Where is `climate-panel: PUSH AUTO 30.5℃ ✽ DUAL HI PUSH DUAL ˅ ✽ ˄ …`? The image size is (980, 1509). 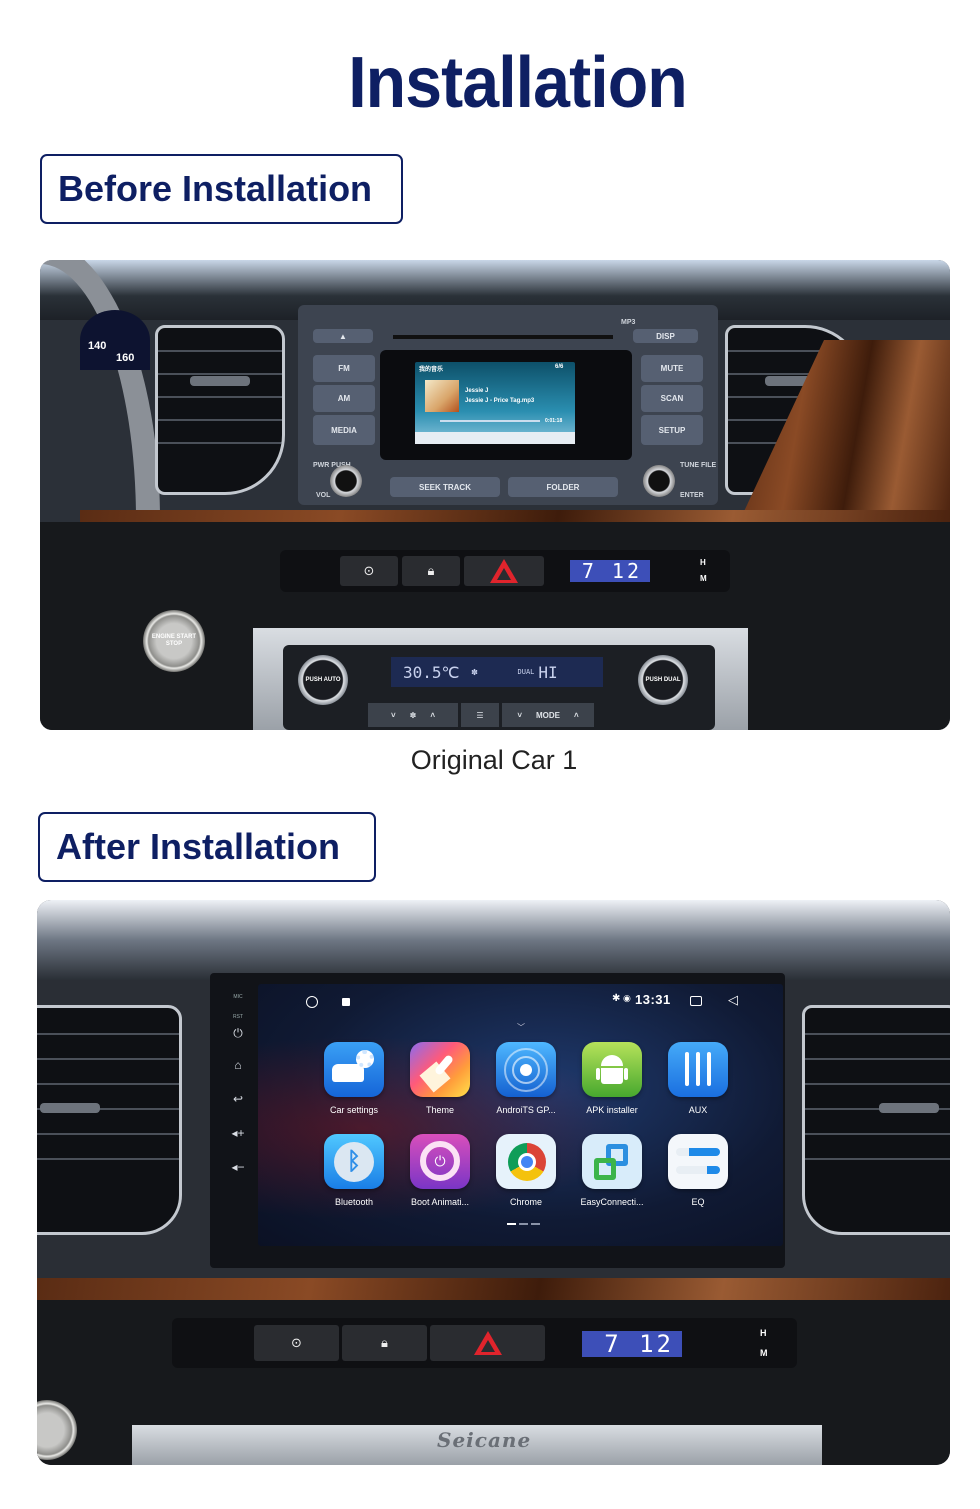
climate-panel: PUSH AUTO 30.5℃ ✽ DUAL HI PUSH DUAL ˅ ✽ ˄ … is located at coordinates (499, 687).